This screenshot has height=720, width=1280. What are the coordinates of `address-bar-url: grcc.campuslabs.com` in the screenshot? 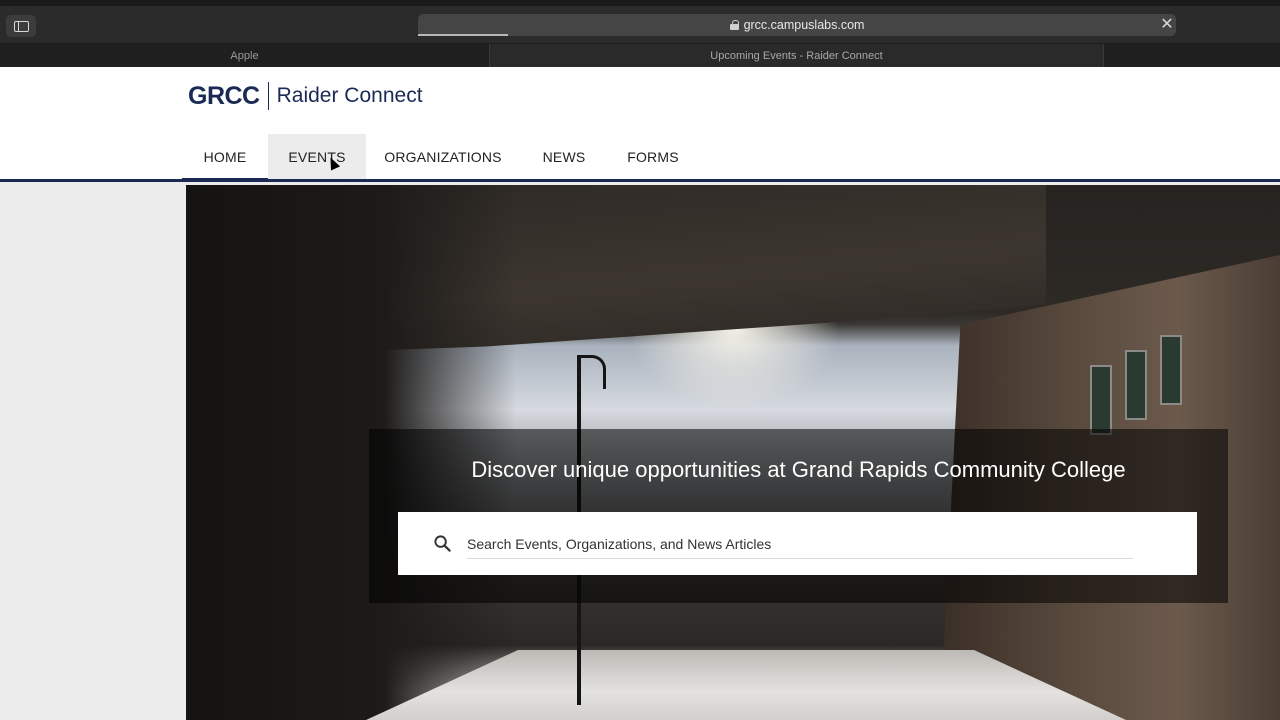 It's located at (804, 25).